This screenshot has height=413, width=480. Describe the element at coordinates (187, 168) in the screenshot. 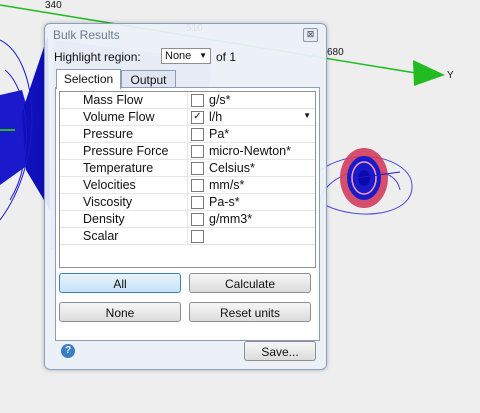

I see `list-item: Temperature Celsius*` at that location.